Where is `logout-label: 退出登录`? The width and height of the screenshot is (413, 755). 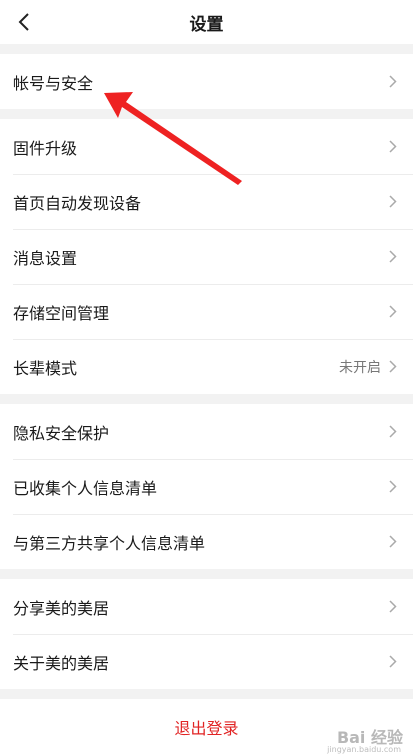 logout-label: 退出登录 is located at coordinates (206, 728).